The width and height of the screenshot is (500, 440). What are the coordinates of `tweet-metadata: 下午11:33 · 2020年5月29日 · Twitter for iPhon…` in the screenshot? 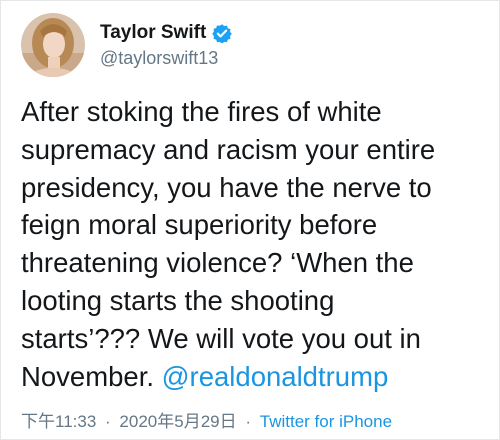 It's located at (206, 422).